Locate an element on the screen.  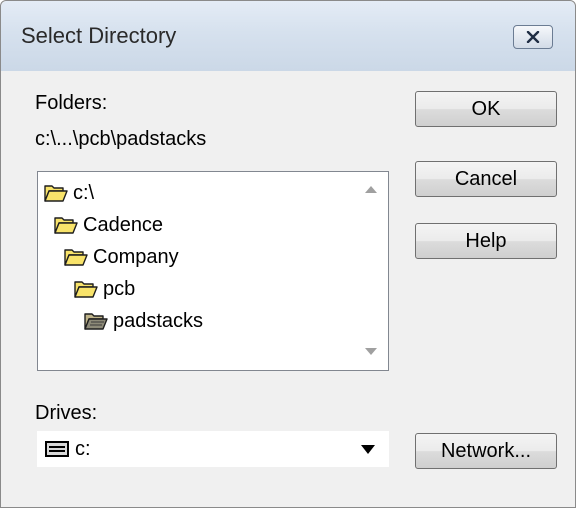
folder-item-pcb: pcb is located at coordinates (104, 289).